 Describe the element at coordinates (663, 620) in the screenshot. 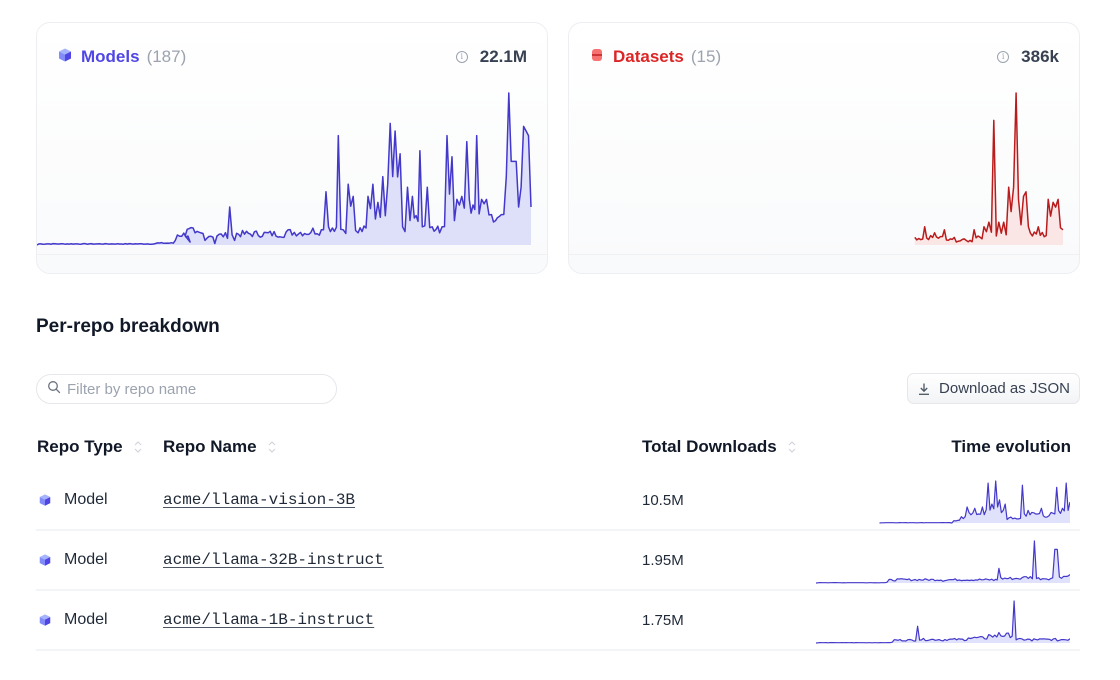

I see `total-downloads: 1.75M` at that location.